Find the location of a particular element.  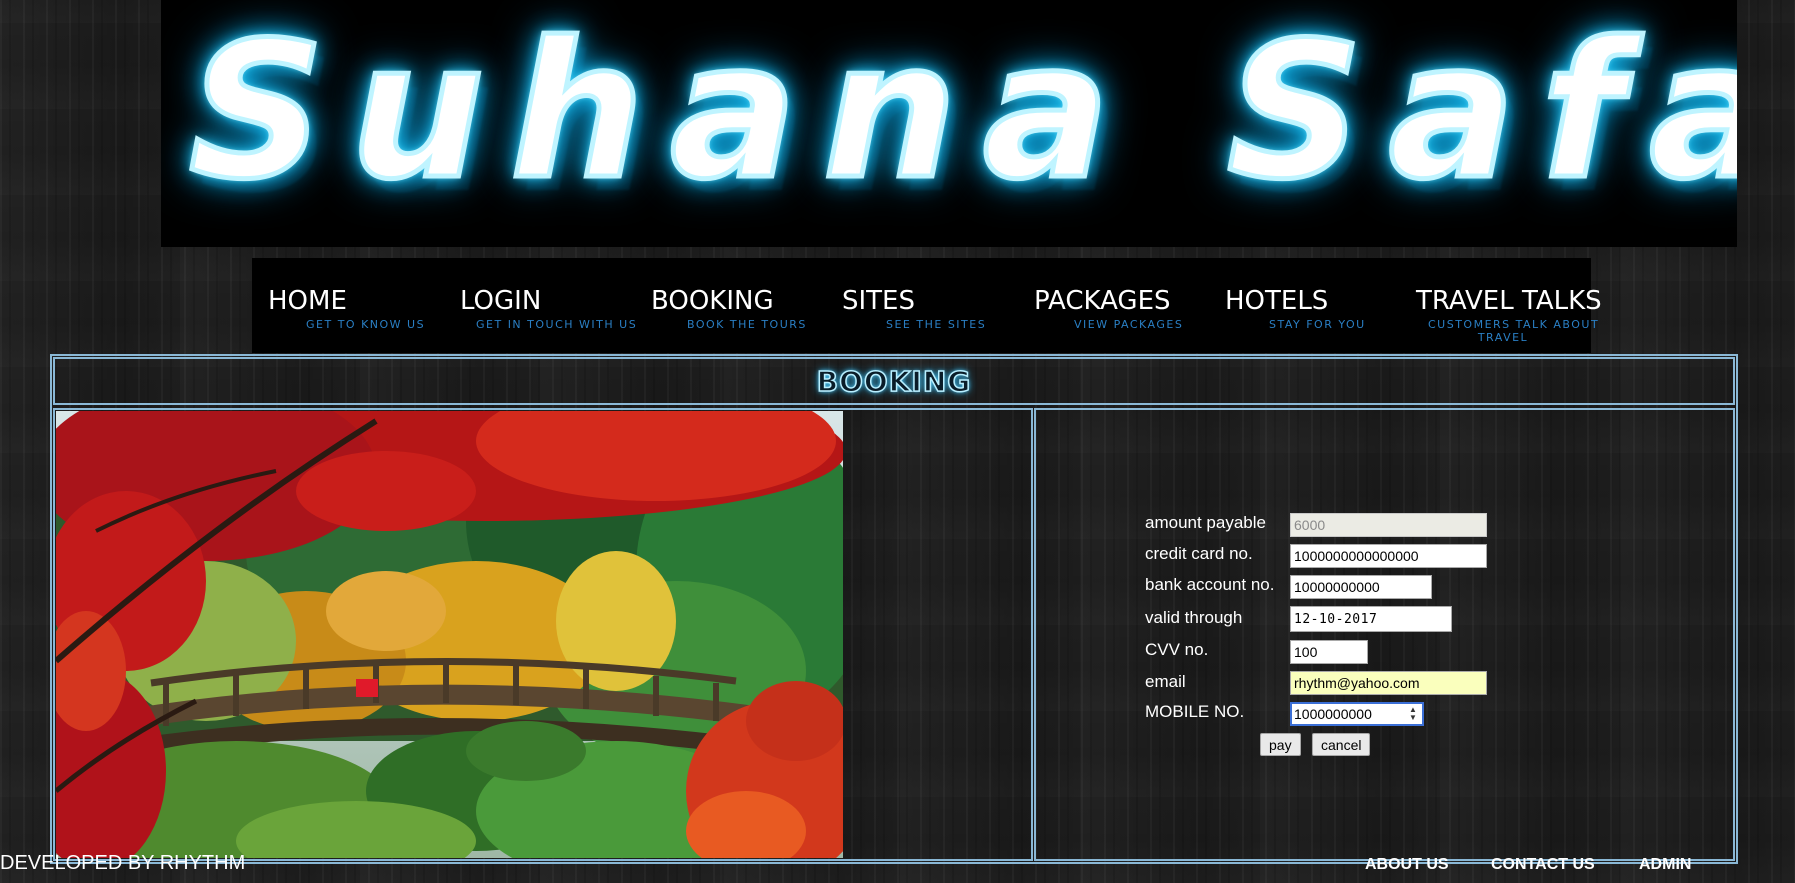

mobile-spinner: ▲ ▼ is located at coordinates (1413, 714).